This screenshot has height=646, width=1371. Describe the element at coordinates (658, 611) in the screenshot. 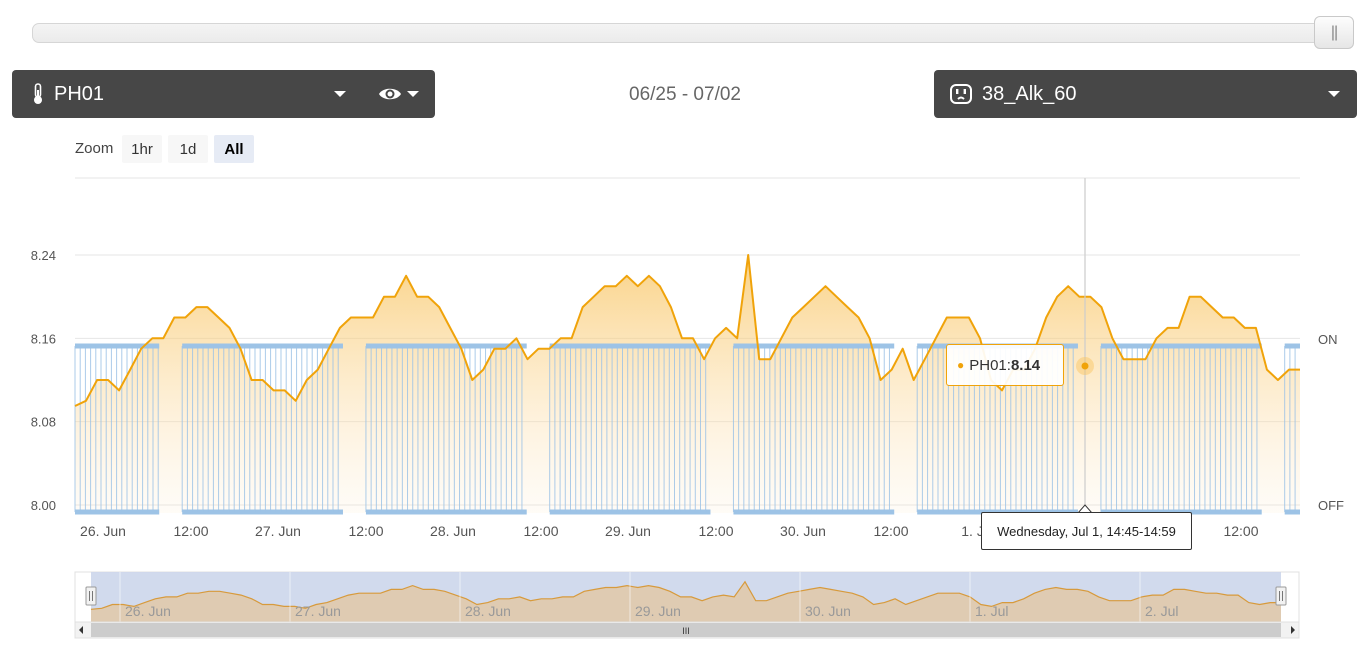

I see `navigator-label: 29. Jun` at that location.